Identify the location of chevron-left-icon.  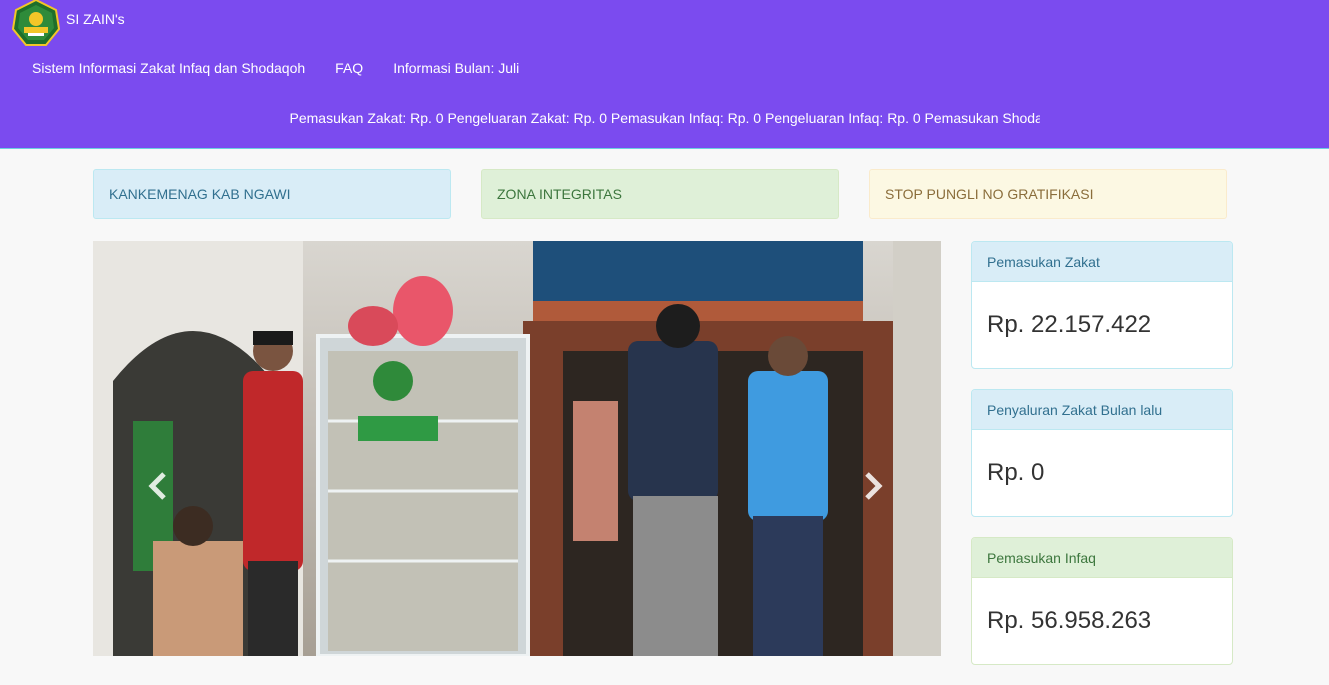
(157, 486).